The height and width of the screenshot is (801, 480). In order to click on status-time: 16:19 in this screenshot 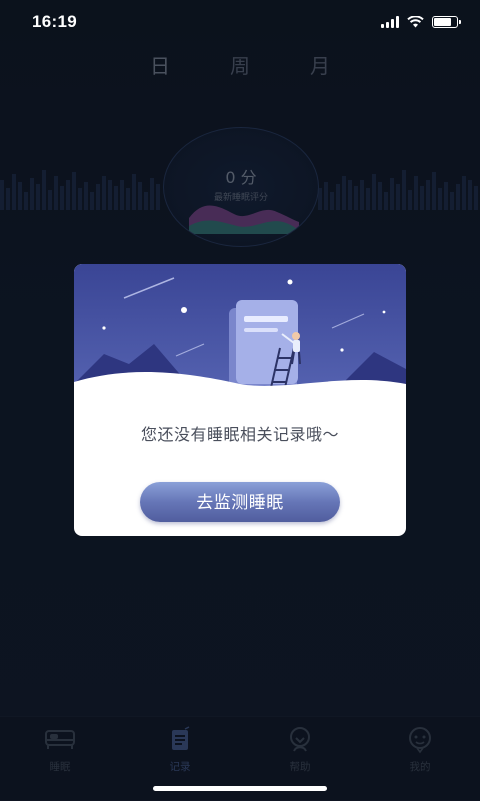, I will do `click(54, 21)`.